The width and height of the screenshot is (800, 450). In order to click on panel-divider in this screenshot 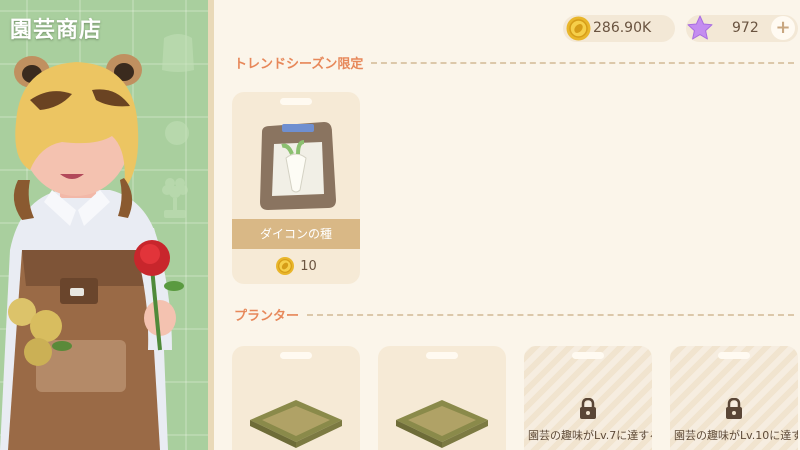, I will do `click(211, 225)`.